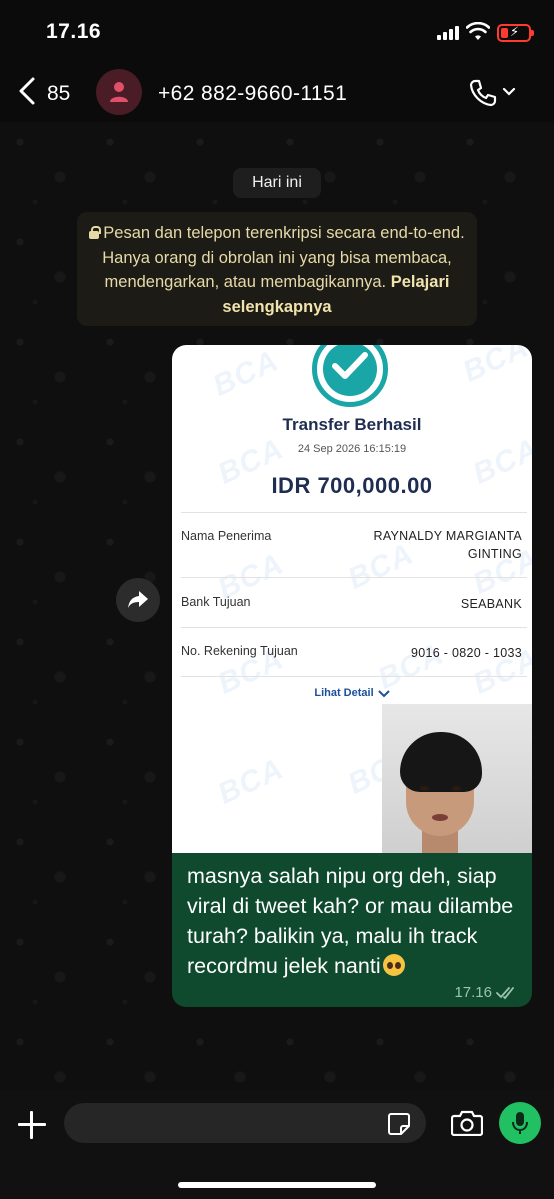 This screenshot has height=1199, width=554. What do you see at coordinates (466, 653) in the screenshot?
I see `receipt-row-value: 9016 - 0820 - 1033` at bounding box center [466, 653].